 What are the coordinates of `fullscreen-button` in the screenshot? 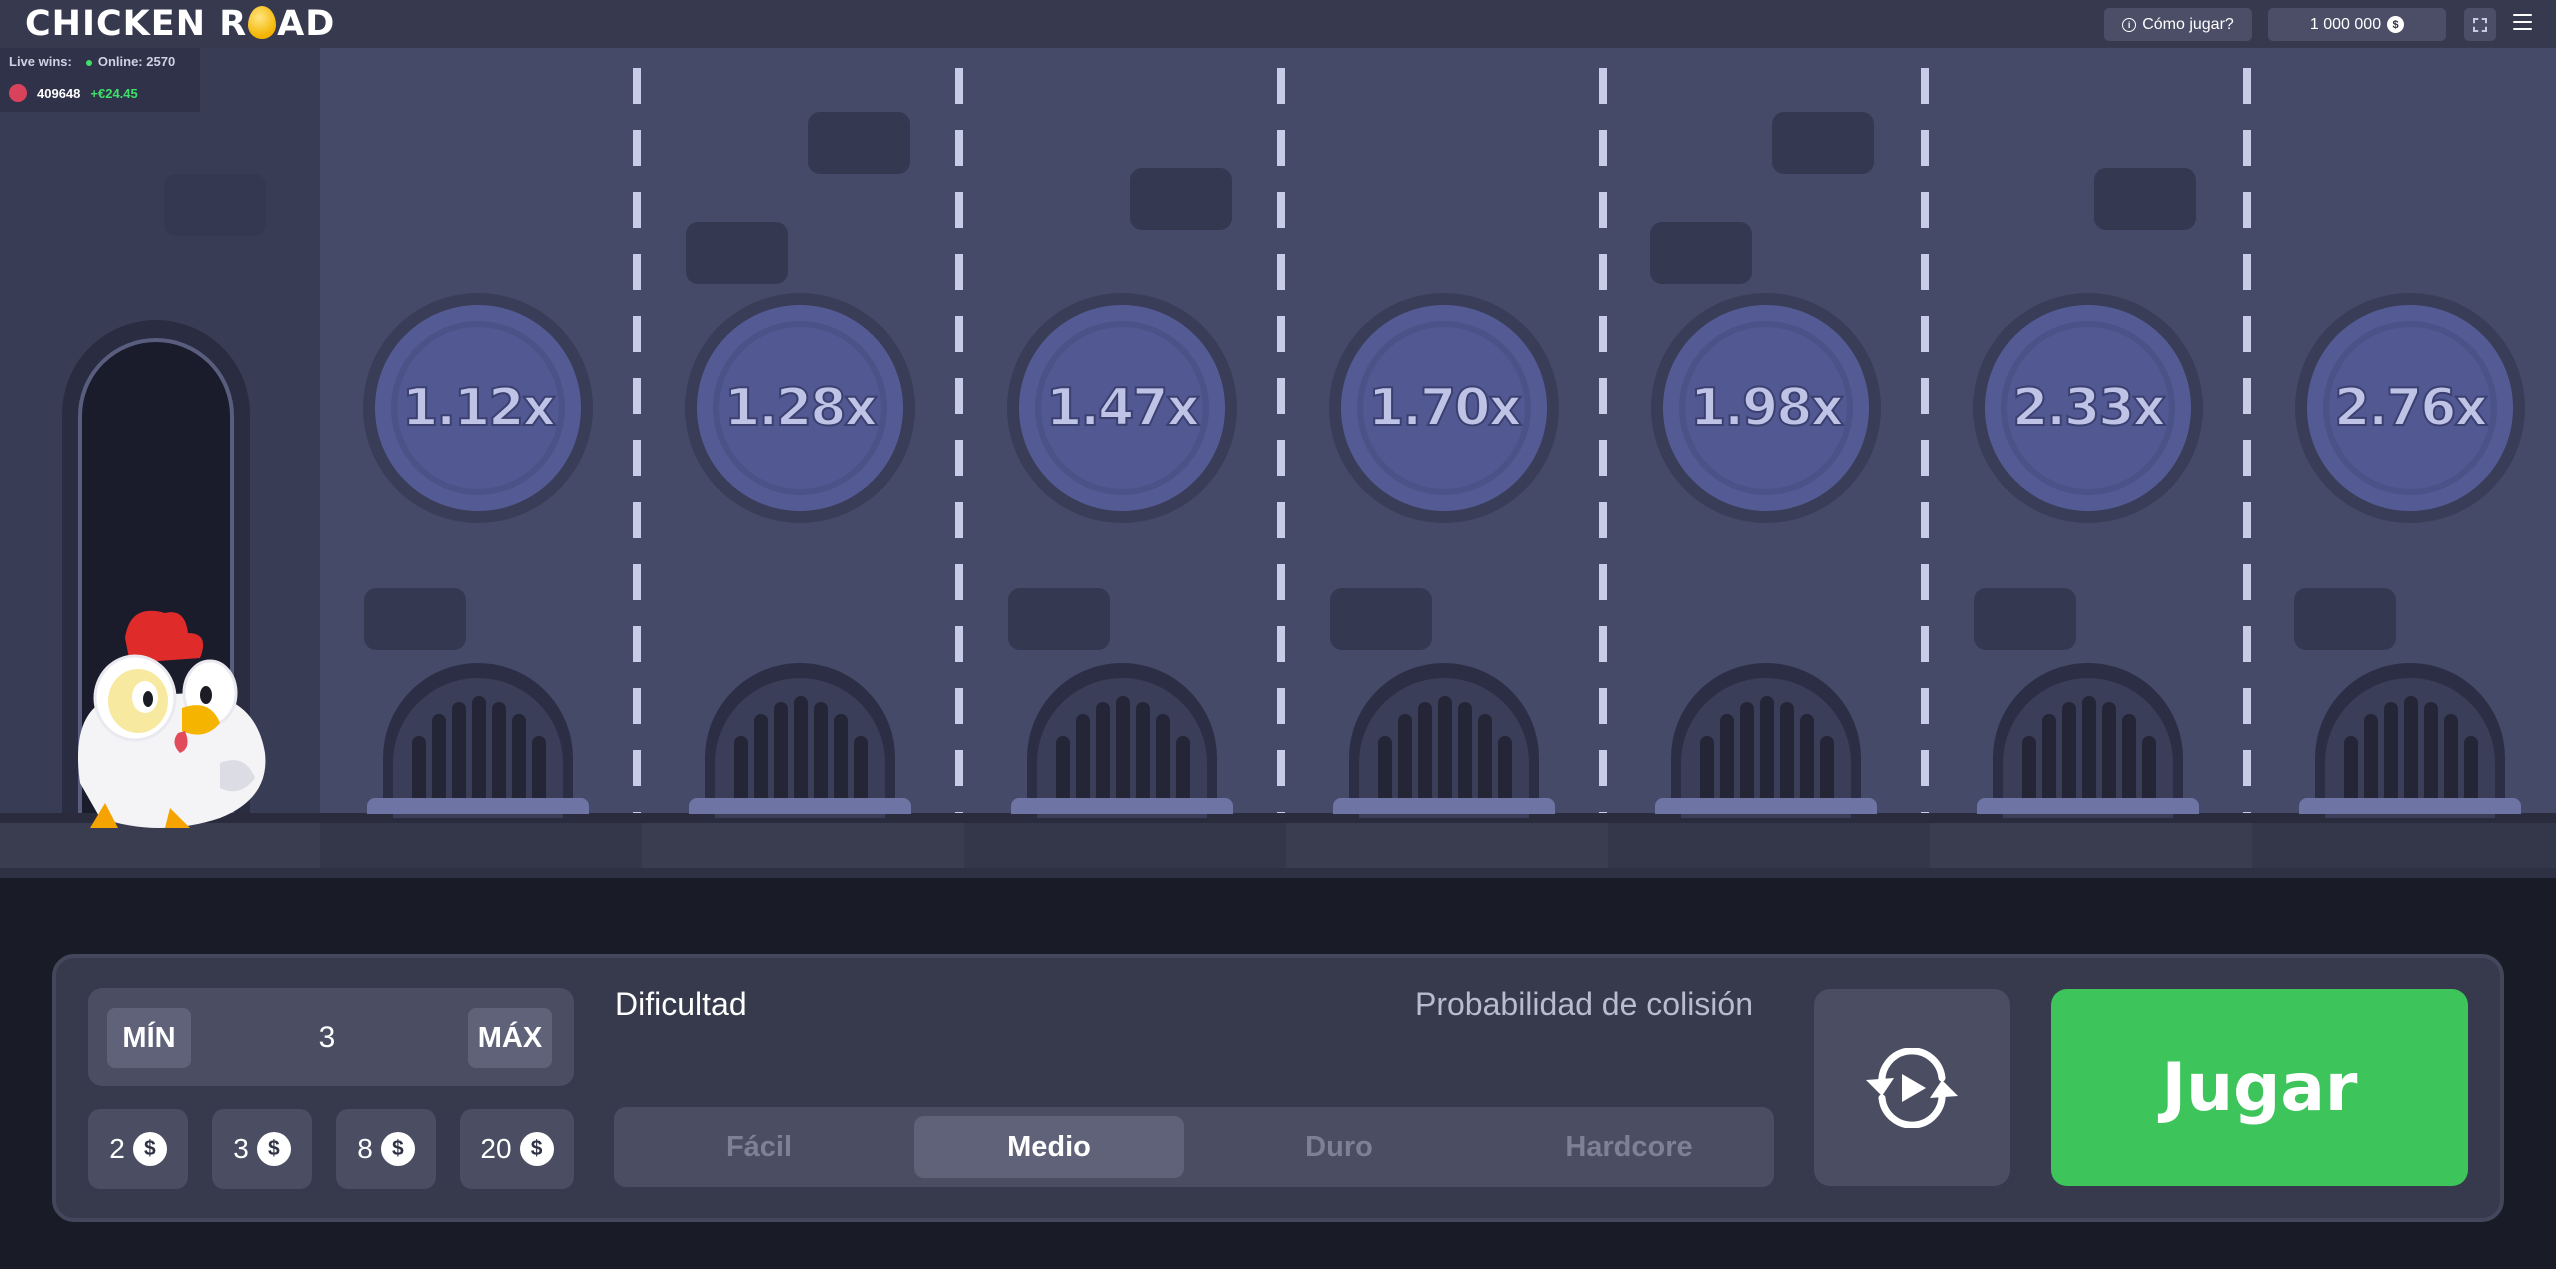 It's located at (2480, 24).